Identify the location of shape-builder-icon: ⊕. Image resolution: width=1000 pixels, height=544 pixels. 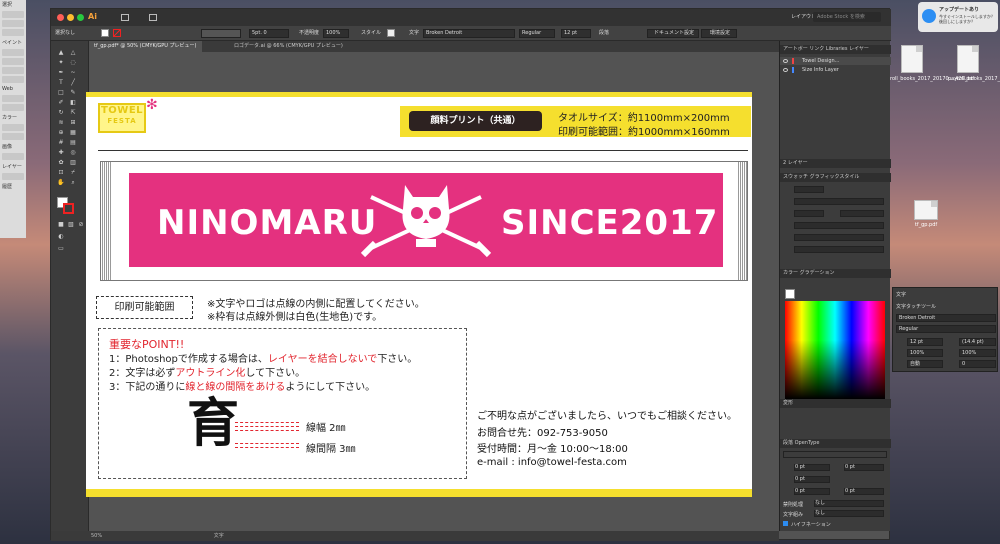
(61, 132).